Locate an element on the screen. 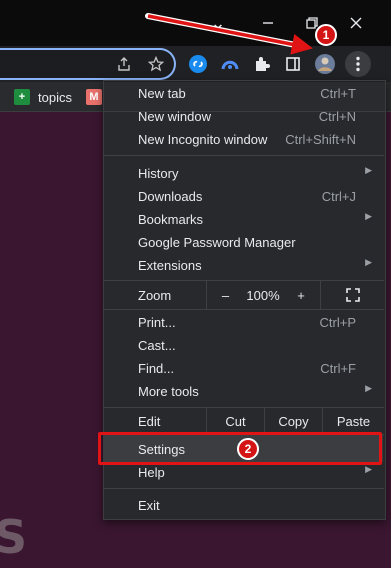 The image size is (391, 568). step-badge-1: 1 is located at coordinates (326, 35).